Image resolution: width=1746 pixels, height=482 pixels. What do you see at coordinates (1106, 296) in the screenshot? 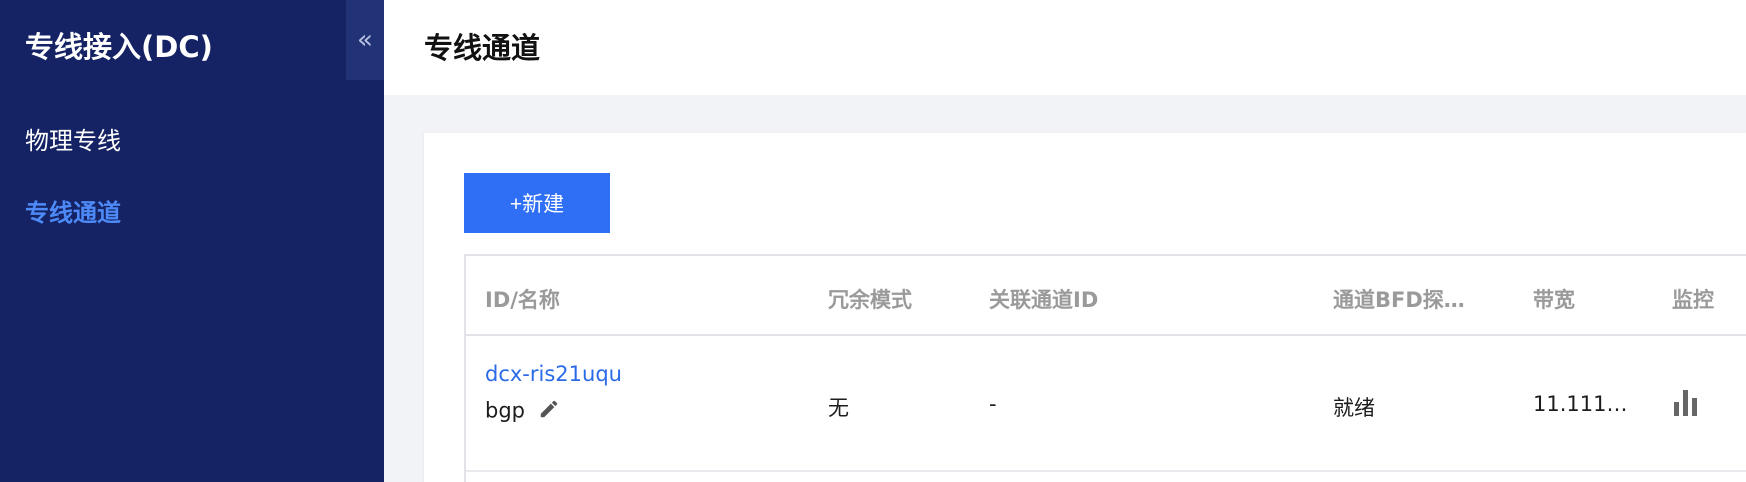
I see `table-header: ID/名称 冗余模式 关联通道ID 通道BFD探… 带宽 监控` at bounding box center [1106, 296].